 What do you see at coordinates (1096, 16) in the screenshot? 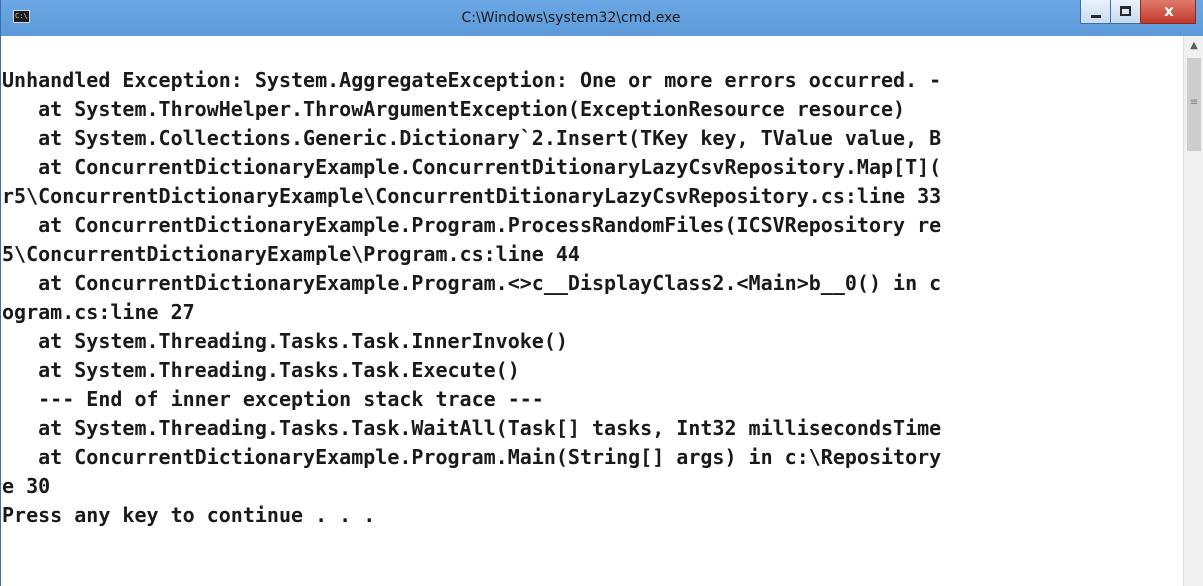
I see `minimize-icon` at bounding box center [1096, 16].